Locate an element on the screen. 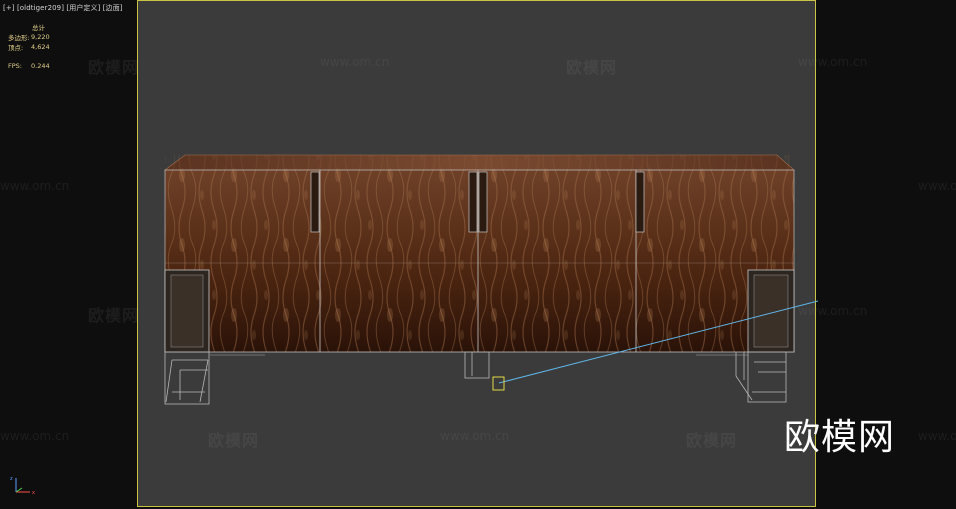  axis-tripod-icon: z x is located at coordinates (22, 486).